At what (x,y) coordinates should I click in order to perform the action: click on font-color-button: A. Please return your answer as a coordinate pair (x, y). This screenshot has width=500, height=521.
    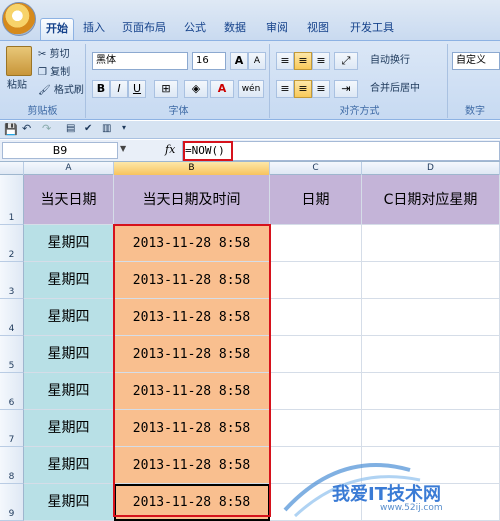
    Looking at the image, I should click on (222, 89).